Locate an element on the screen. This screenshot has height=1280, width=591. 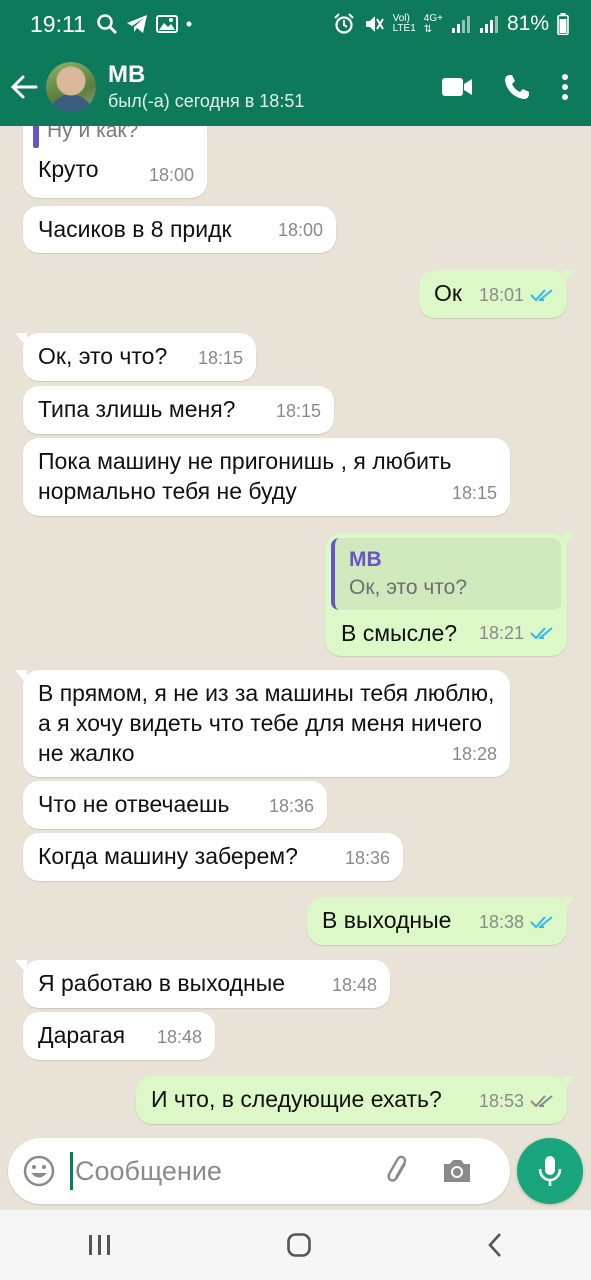
battery-level: 81% is located at coordinates (527, 23).